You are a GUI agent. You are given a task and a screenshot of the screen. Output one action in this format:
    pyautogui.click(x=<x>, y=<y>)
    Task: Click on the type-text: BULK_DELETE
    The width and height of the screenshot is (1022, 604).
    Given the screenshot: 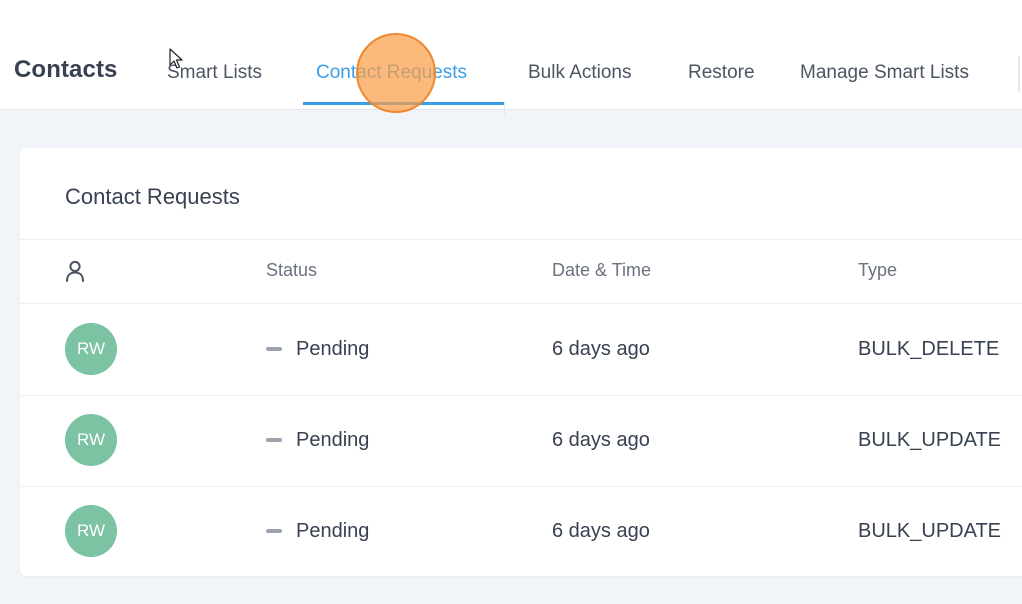 What is the action you would take?
    pyautogui.click(x=929, y=349)
    